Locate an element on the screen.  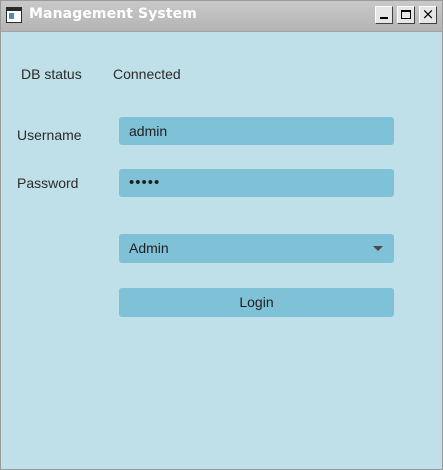
close-icon: × is located at coordinates (428, 14).